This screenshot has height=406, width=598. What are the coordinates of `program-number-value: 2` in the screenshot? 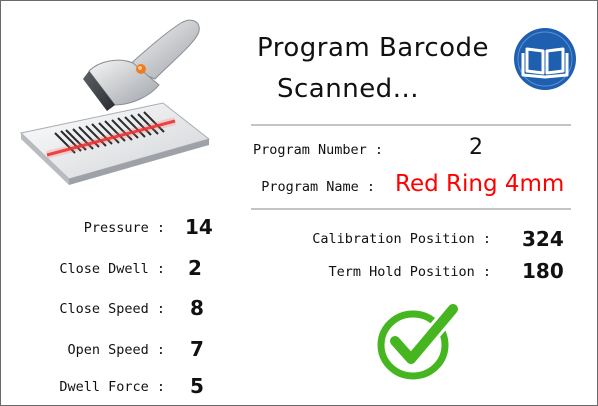 It's located at (476, 147).